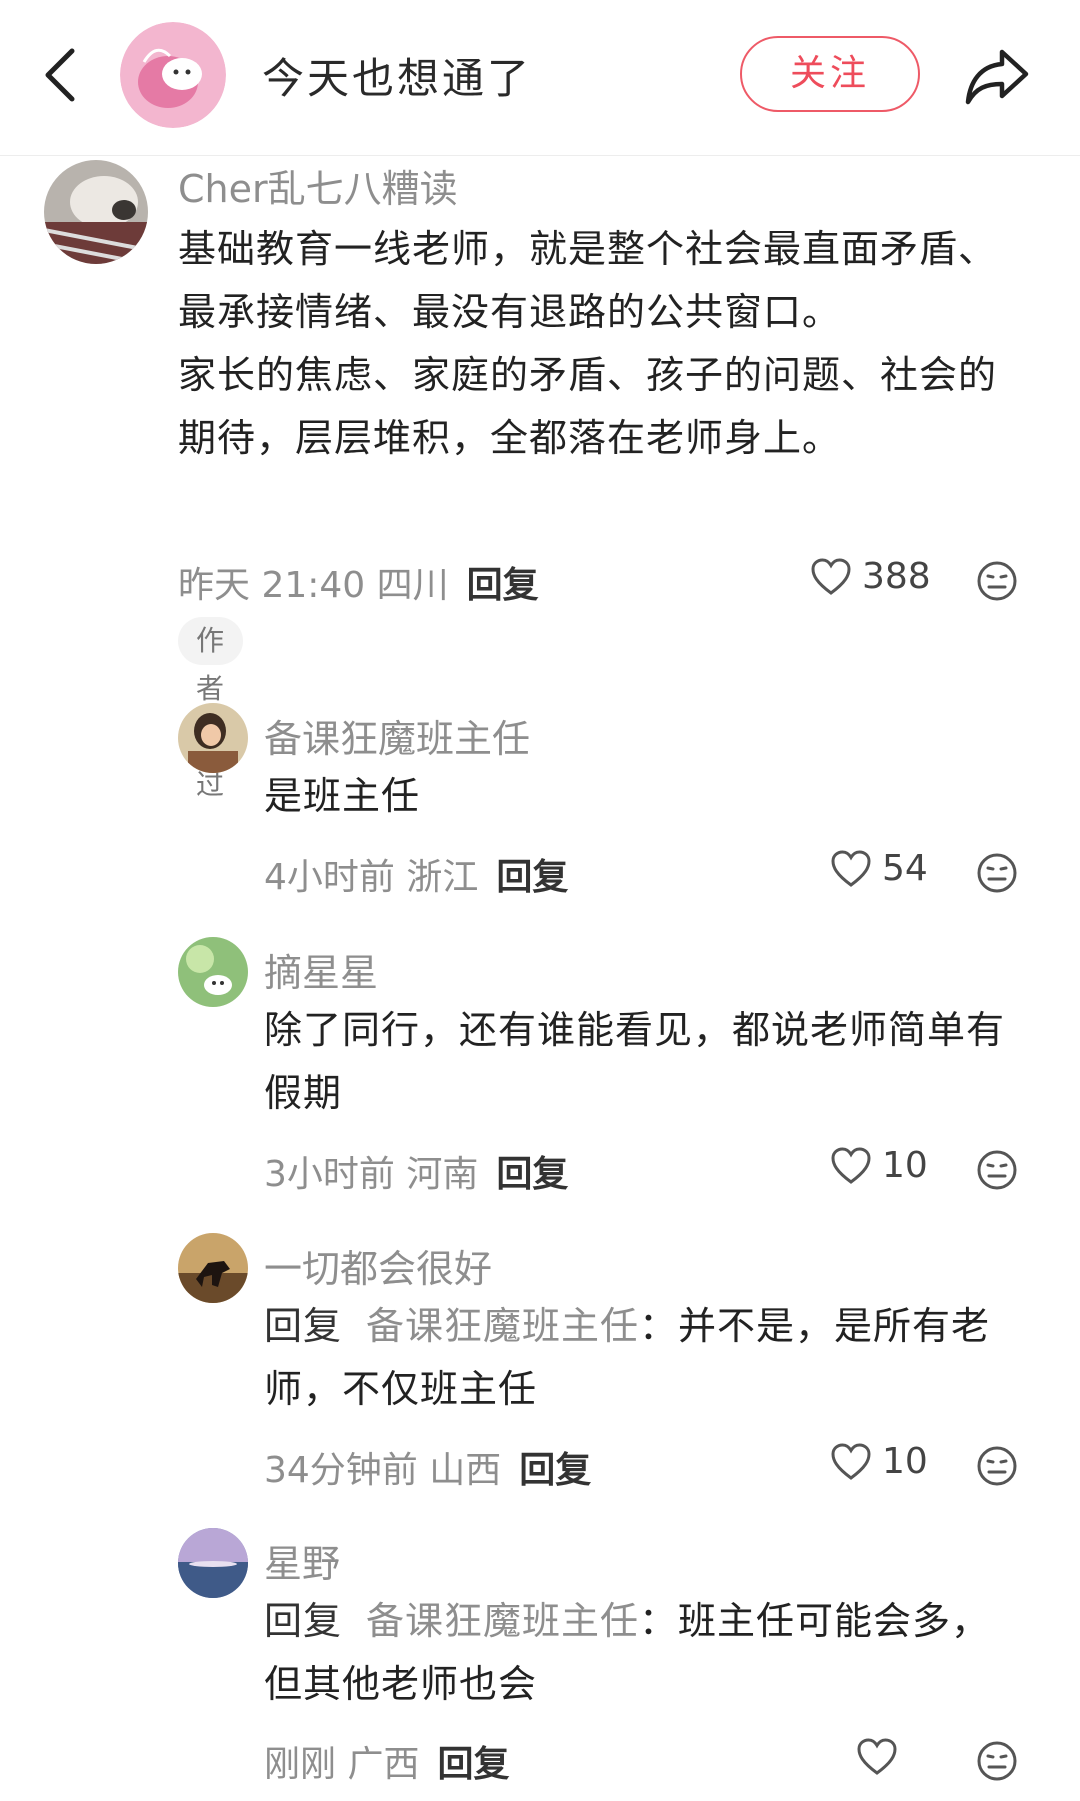 The image size is (1080, 1801). What do you see at coordinates (815, 1621) in the screenshot?
I see `reply-line-rest: ：班主任可能会多，` at bounding box center [815, 1621].